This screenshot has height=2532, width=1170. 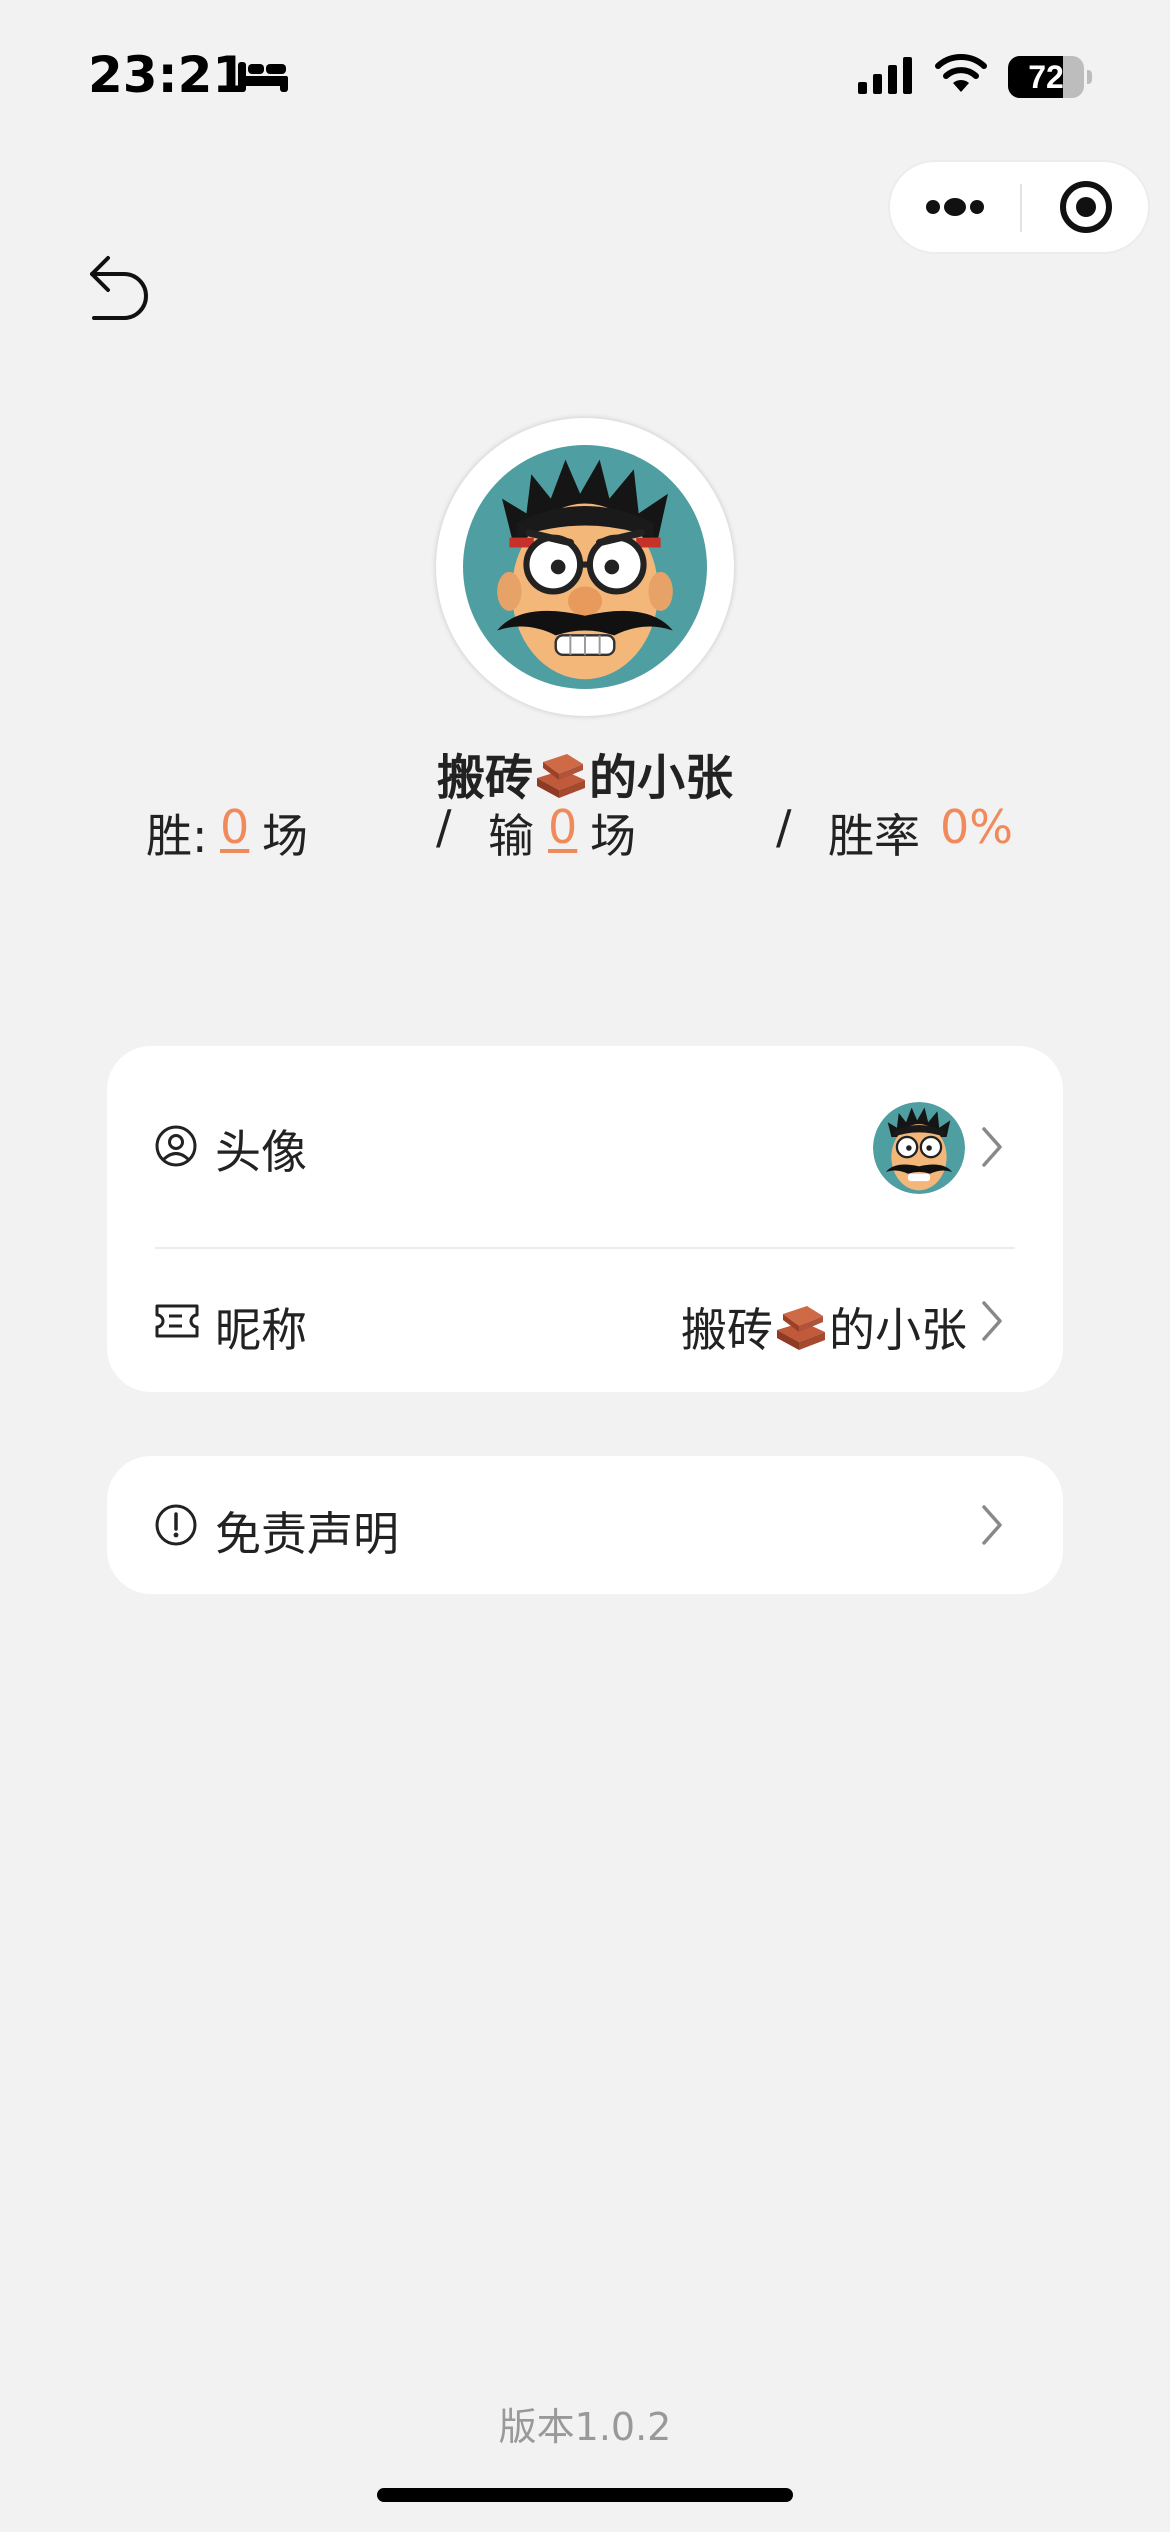 I want to click on undo-back-icon, so click(x=119, y=287).